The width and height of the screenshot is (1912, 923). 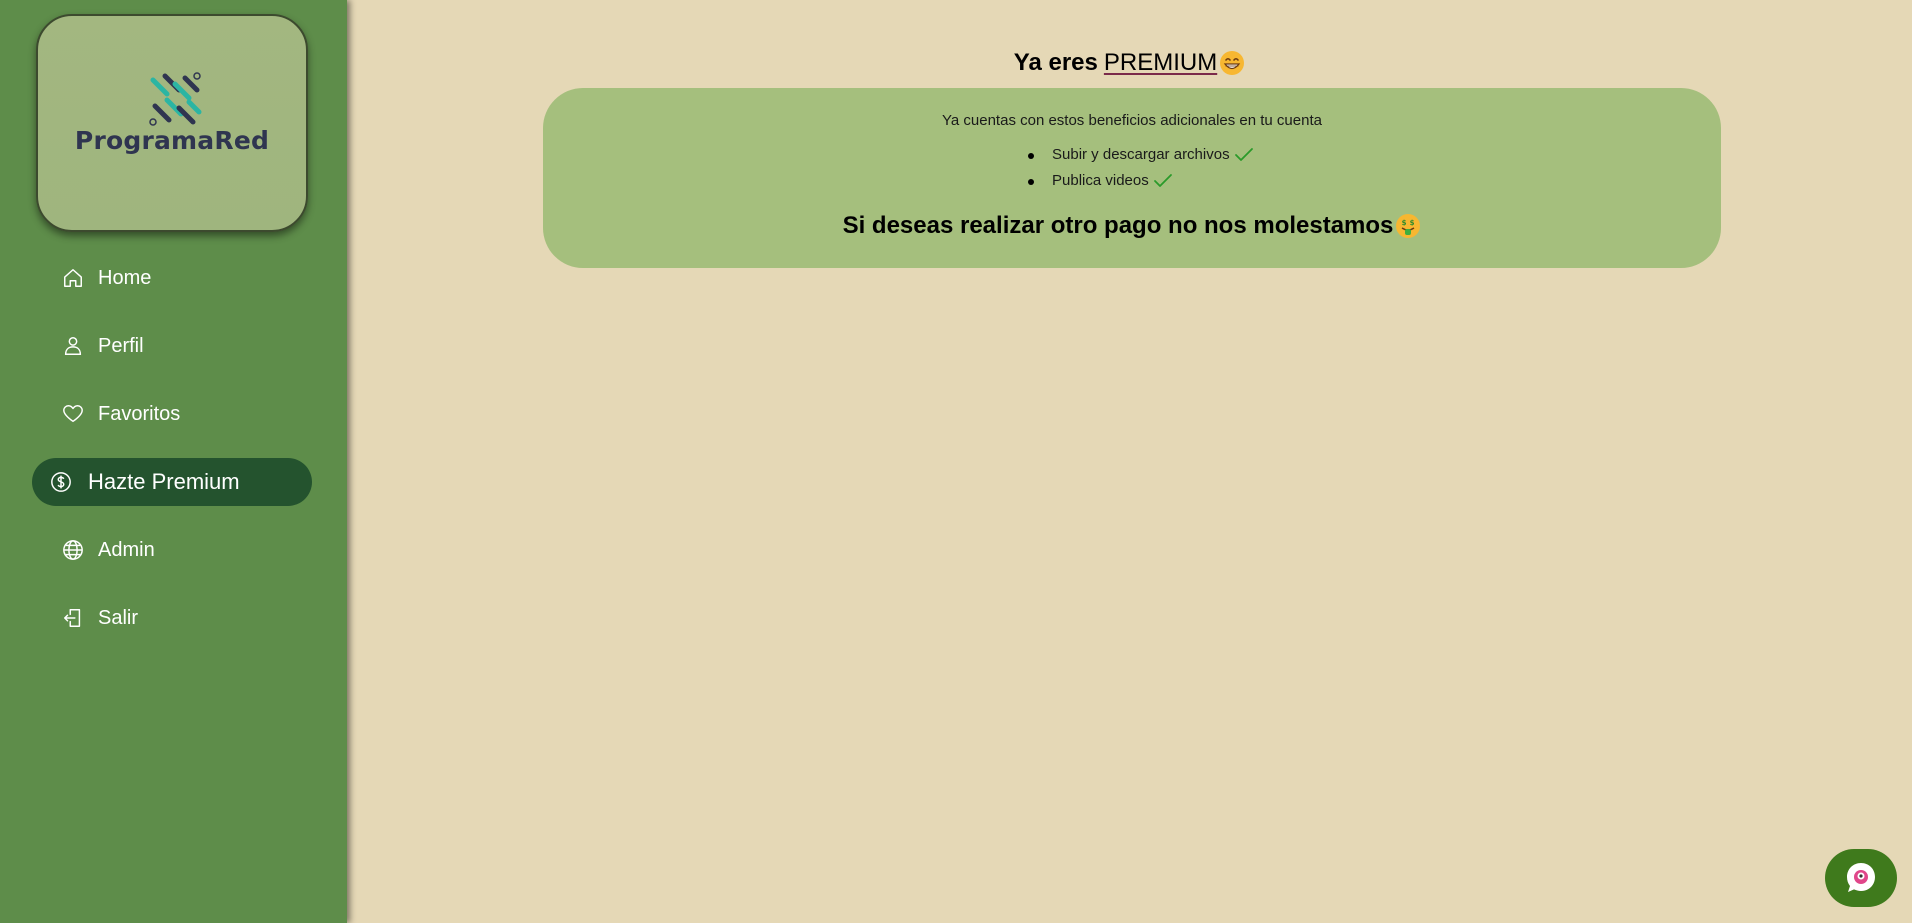 What do you see at coordinates (139, 413) in the screenshot?
I see `sidebar-item-label: Favoritos` at bounding box center [139, 413].